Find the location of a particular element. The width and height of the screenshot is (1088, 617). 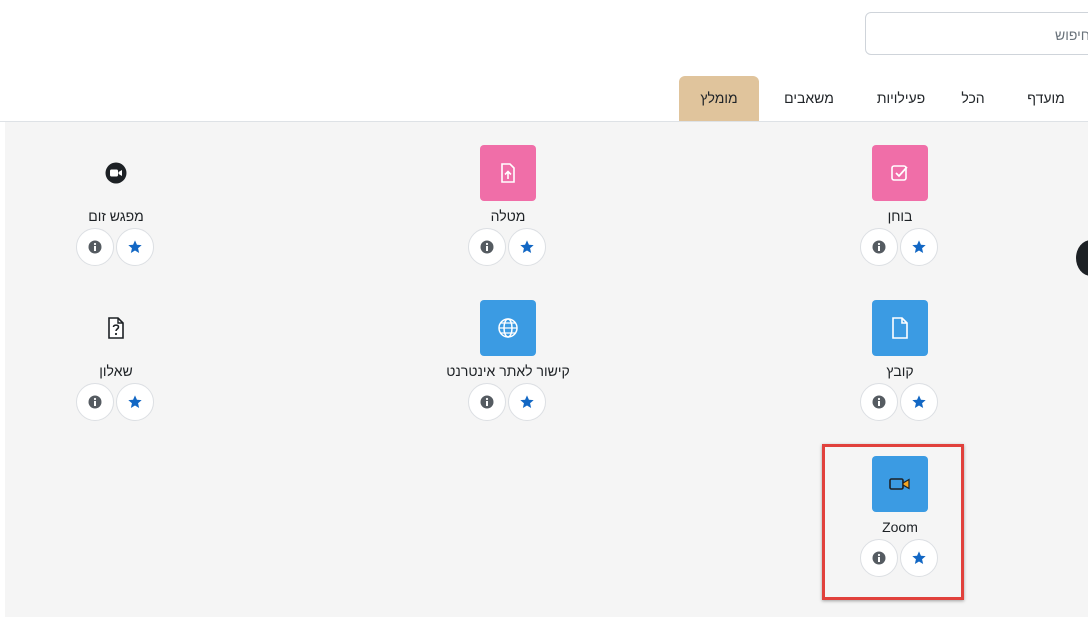

quiz-icon is located at coordinates (900, 173).